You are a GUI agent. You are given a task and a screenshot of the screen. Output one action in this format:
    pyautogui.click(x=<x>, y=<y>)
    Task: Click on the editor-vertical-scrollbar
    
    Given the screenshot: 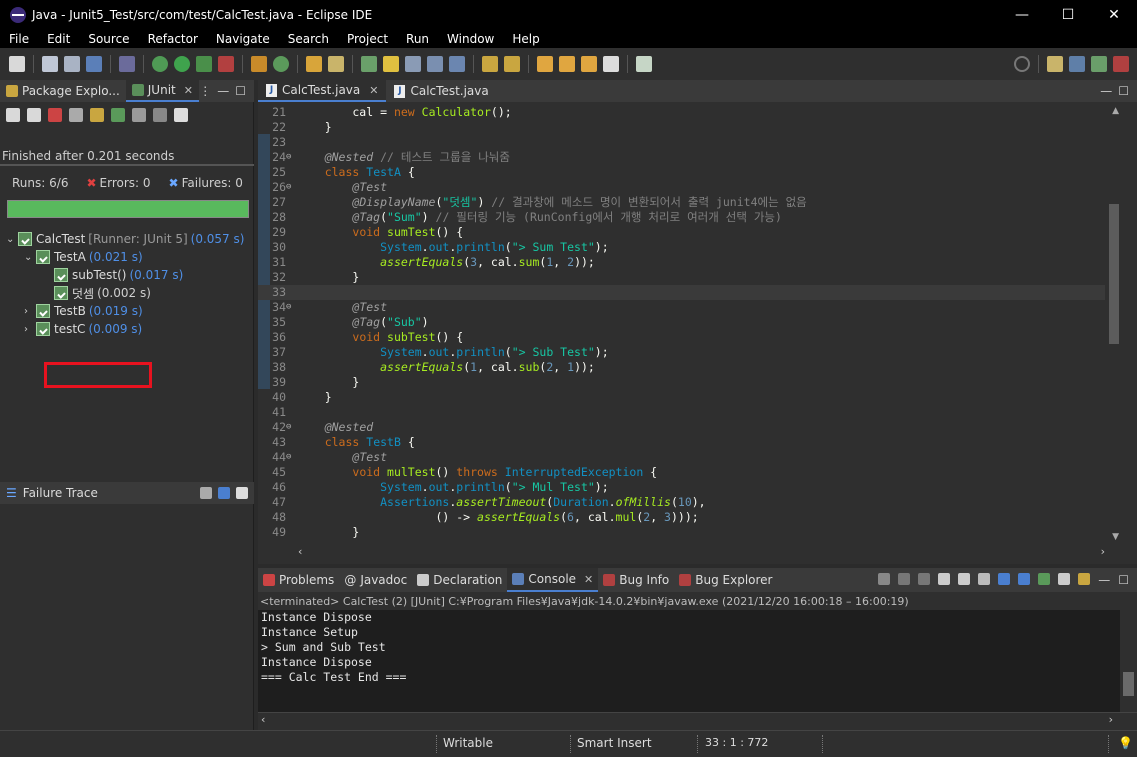 What is the action you would take?
    pyautogui.click(x=1114, y=324)
    